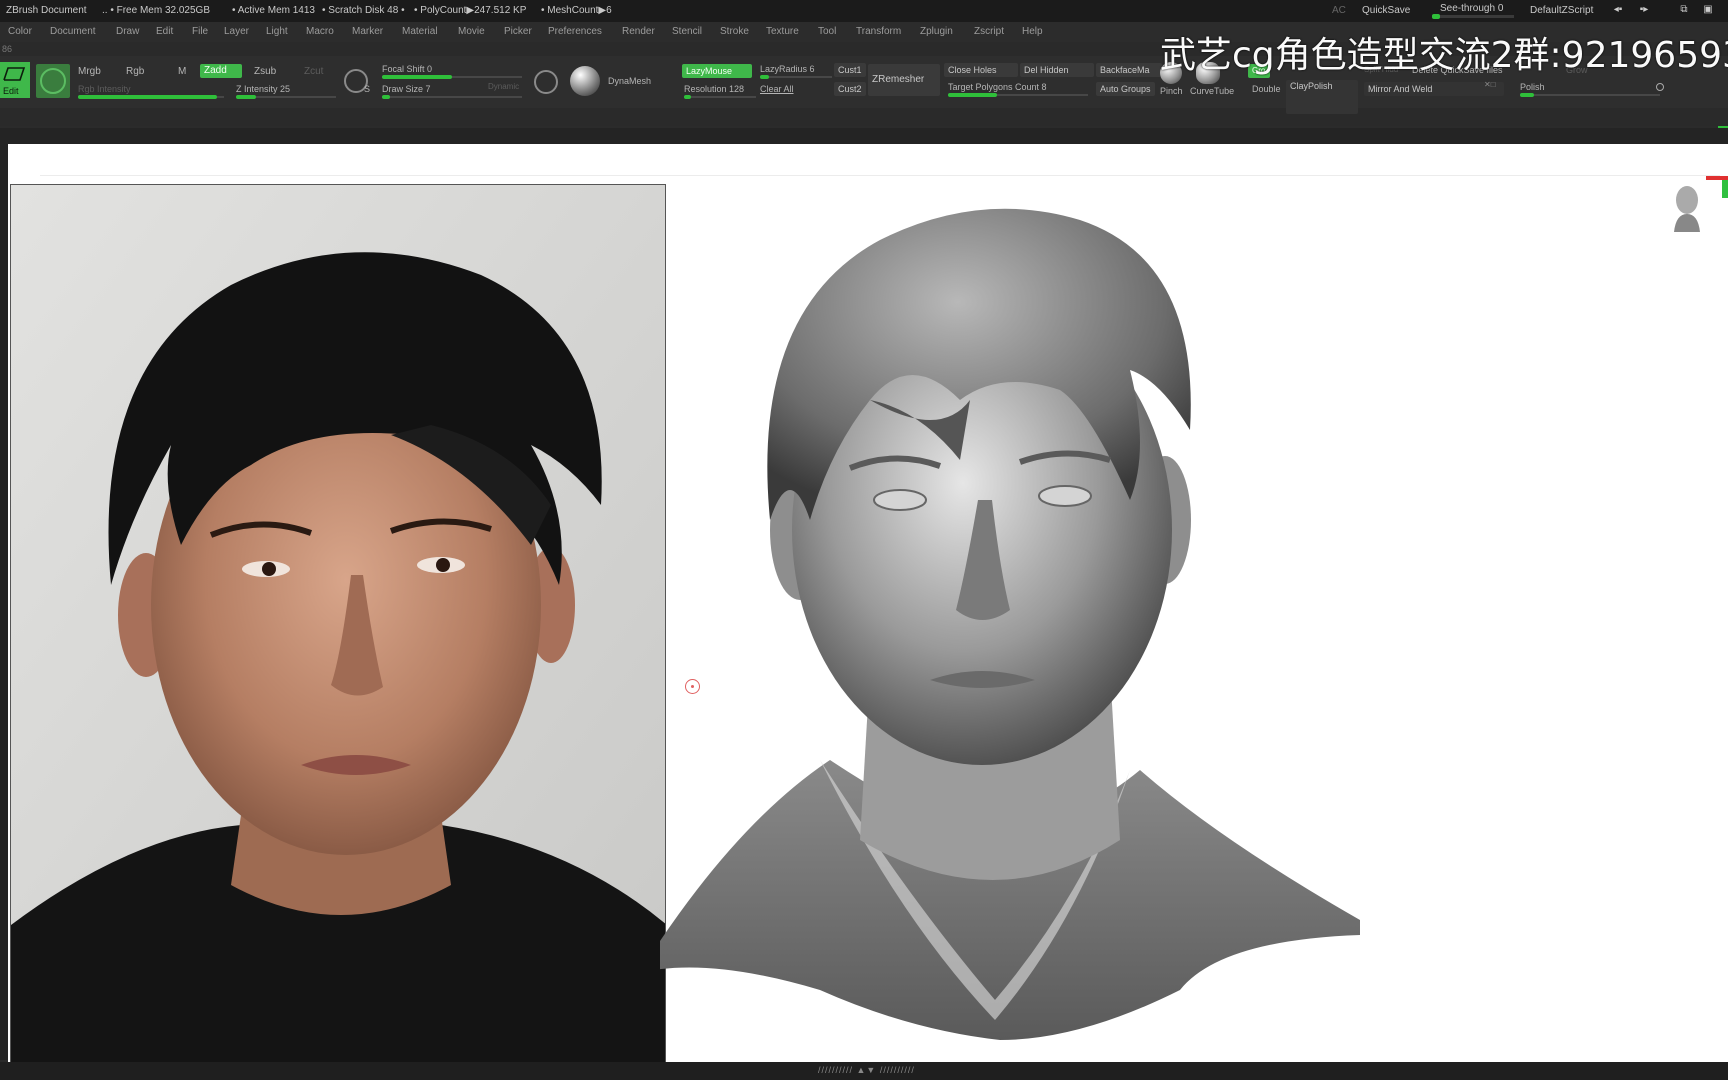  Describe the element at coordinates (1339, 10) in the screenshot. I see `ac-label: AC` at that location.